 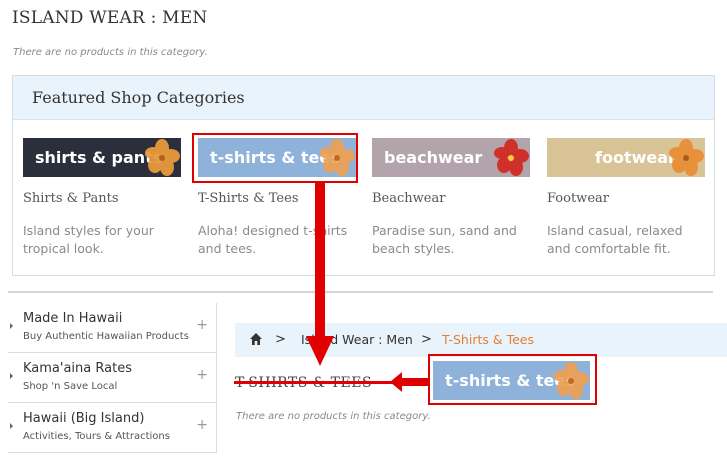 I want to click on banner-label: beachwear, so click(x=433, y=157).